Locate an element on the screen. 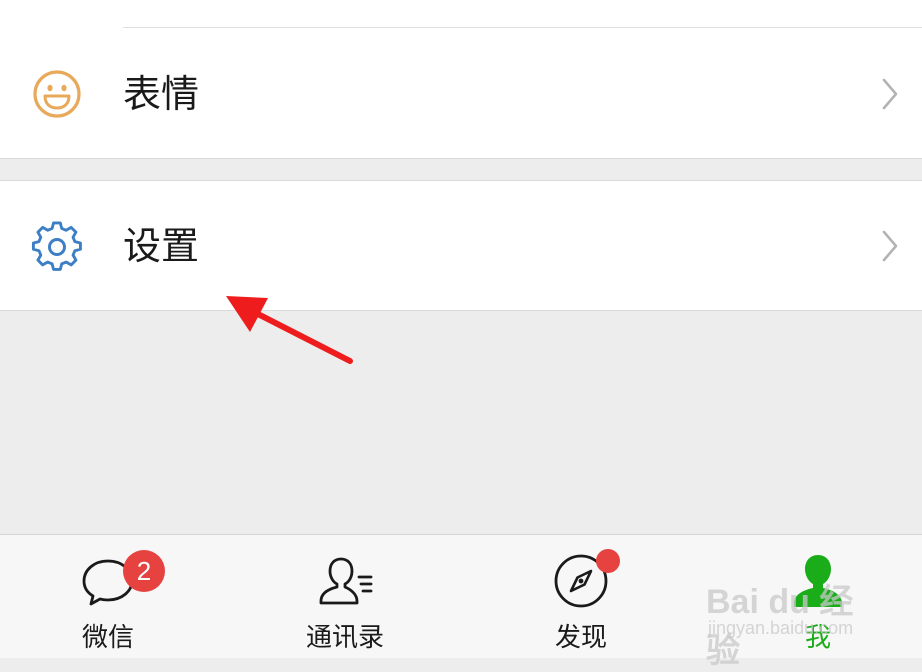  tab-label: 微信 is located at coordinates (107, 638).